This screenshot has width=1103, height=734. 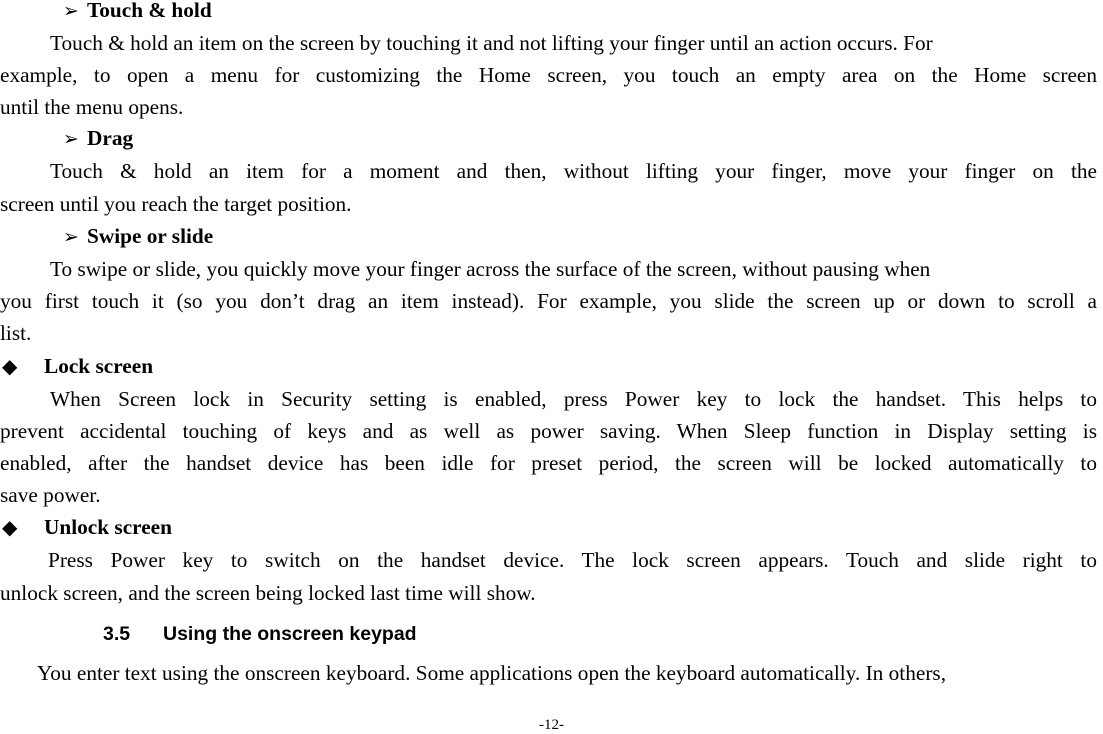 What do you see at coordinates (16, 333) in the screenshot?
I see `paragraph-line: list.` at bounding box center [16, 333].